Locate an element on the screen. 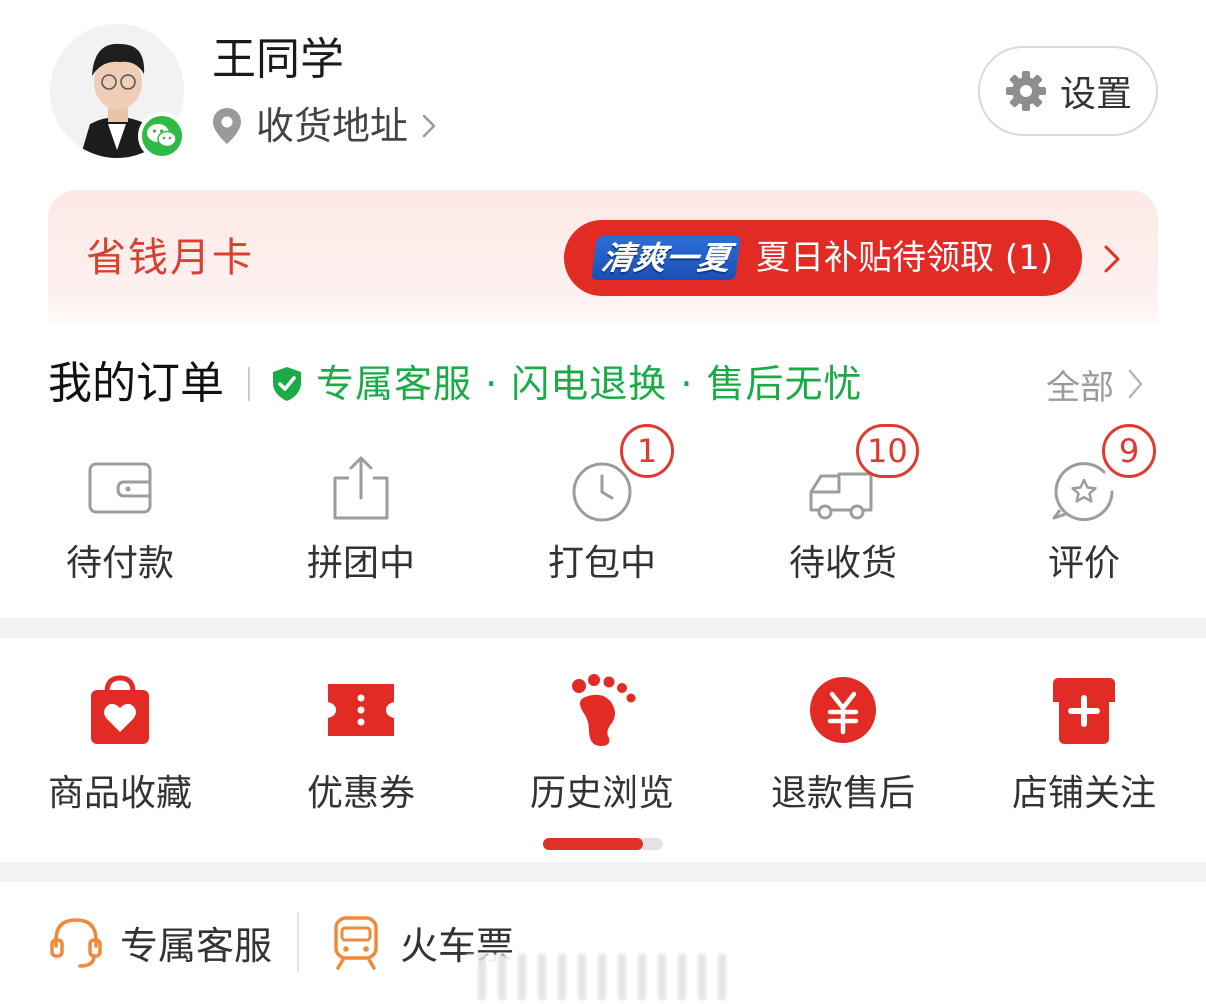 This screenshot has height=1004, width=1206. service-guarantee-text: 专属客服 · 闪电退换 · 售后无忧 is located at coordinates (589, 384).